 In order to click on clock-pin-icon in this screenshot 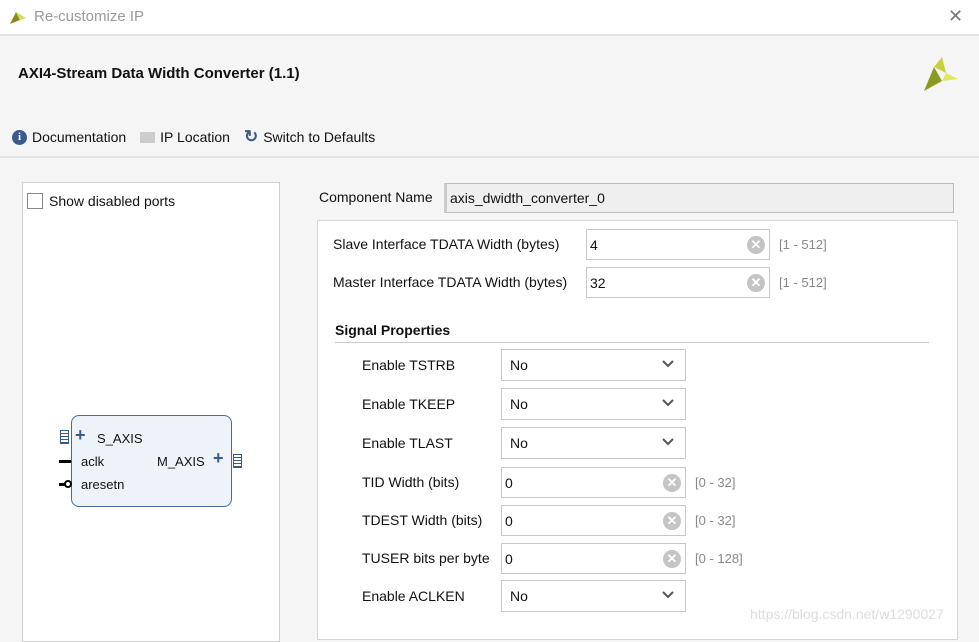, I will do `click(65, 461)`.